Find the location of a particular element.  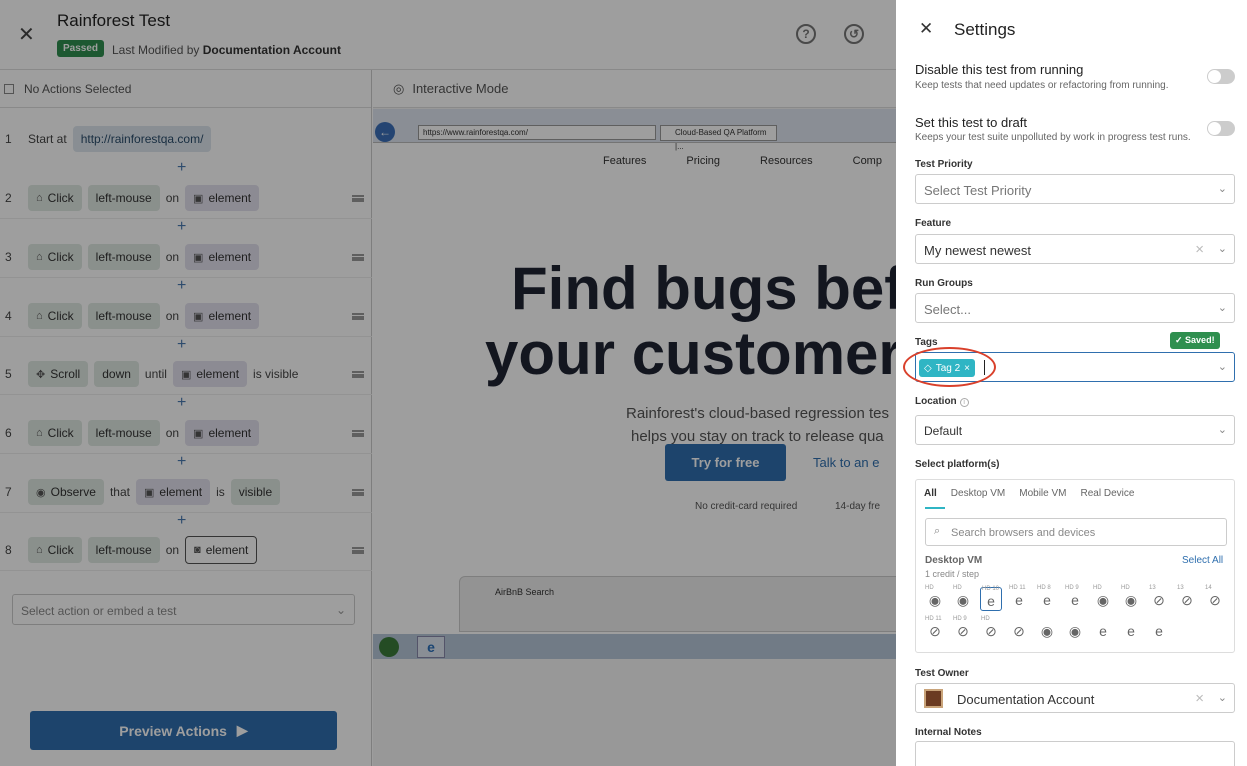

run-groups-select: Select... ⌄ is located at coordinates (1075, 308).